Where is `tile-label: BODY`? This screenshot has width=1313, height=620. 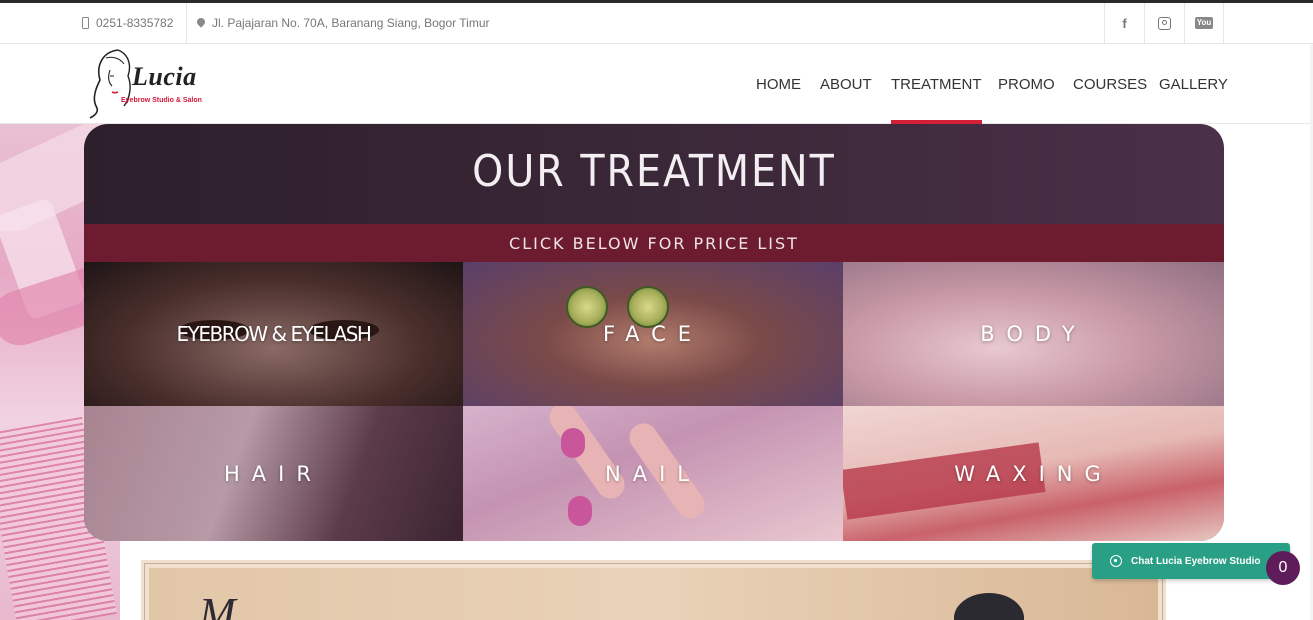
tile-label: BODY is located at coordinates (1033, 334).